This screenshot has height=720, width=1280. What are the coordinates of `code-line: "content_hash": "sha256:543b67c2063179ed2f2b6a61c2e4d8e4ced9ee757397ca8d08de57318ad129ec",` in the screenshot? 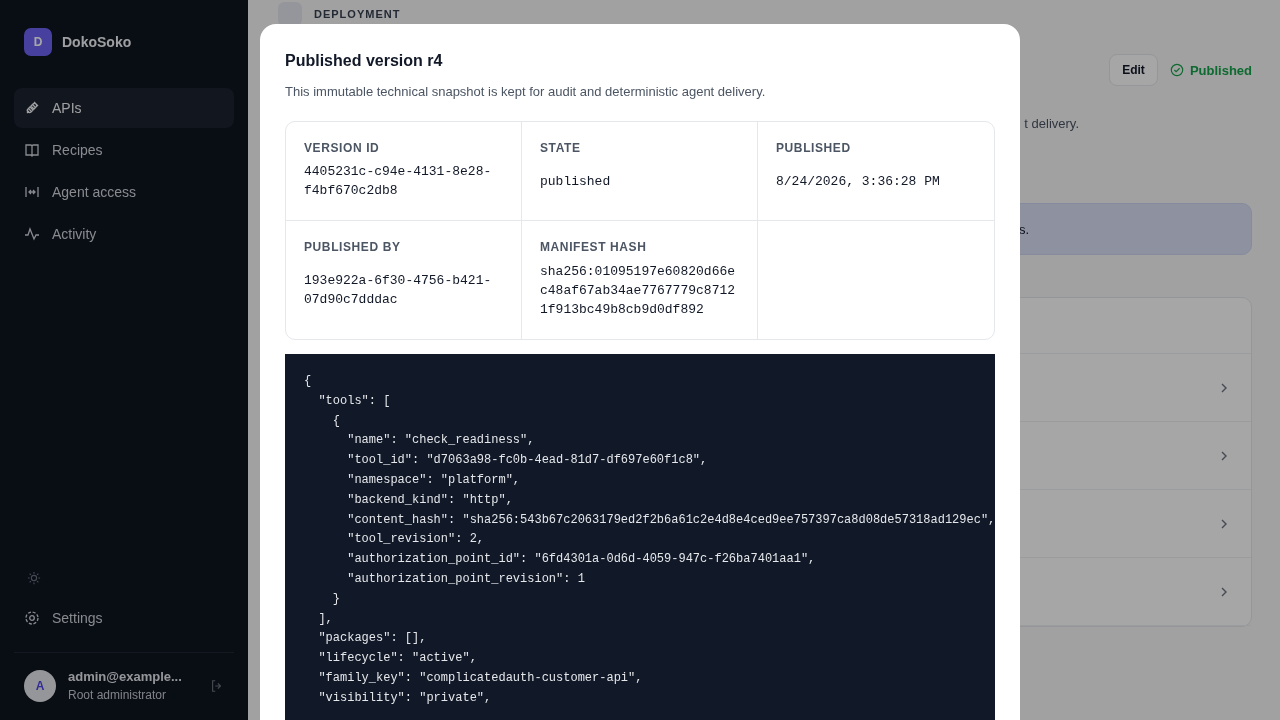 It's located at (670, 520).